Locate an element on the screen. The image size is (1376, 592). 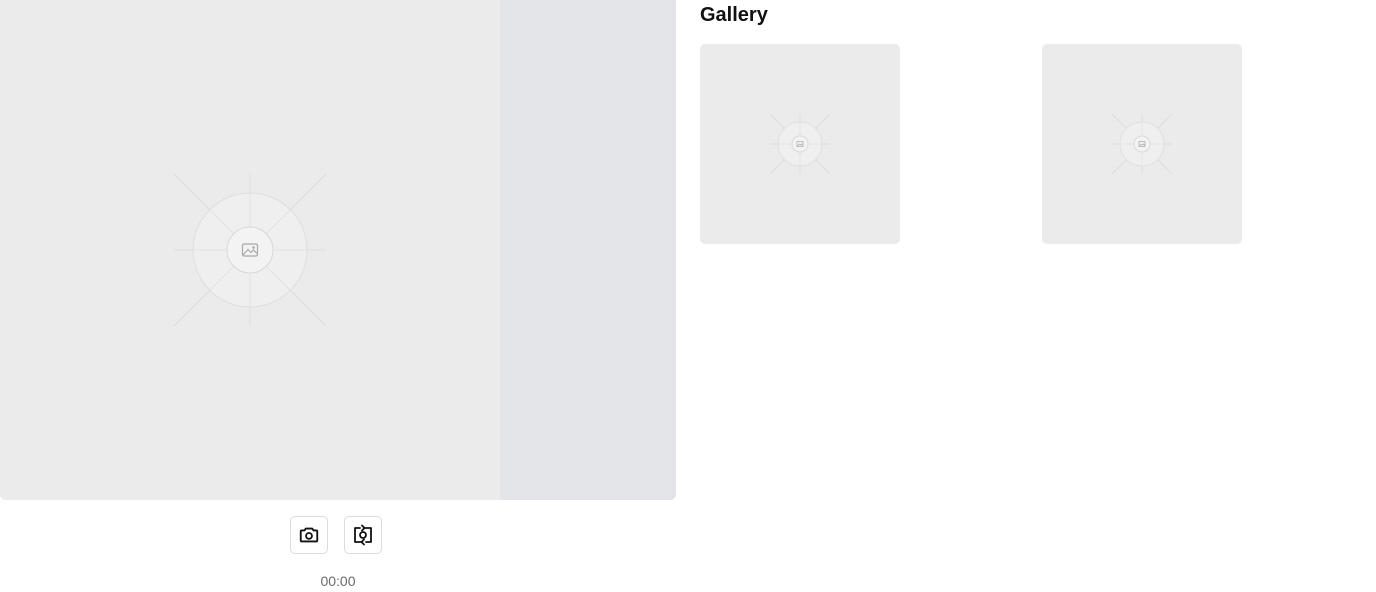
switch-camera-button is located at coordinates (363, 535).